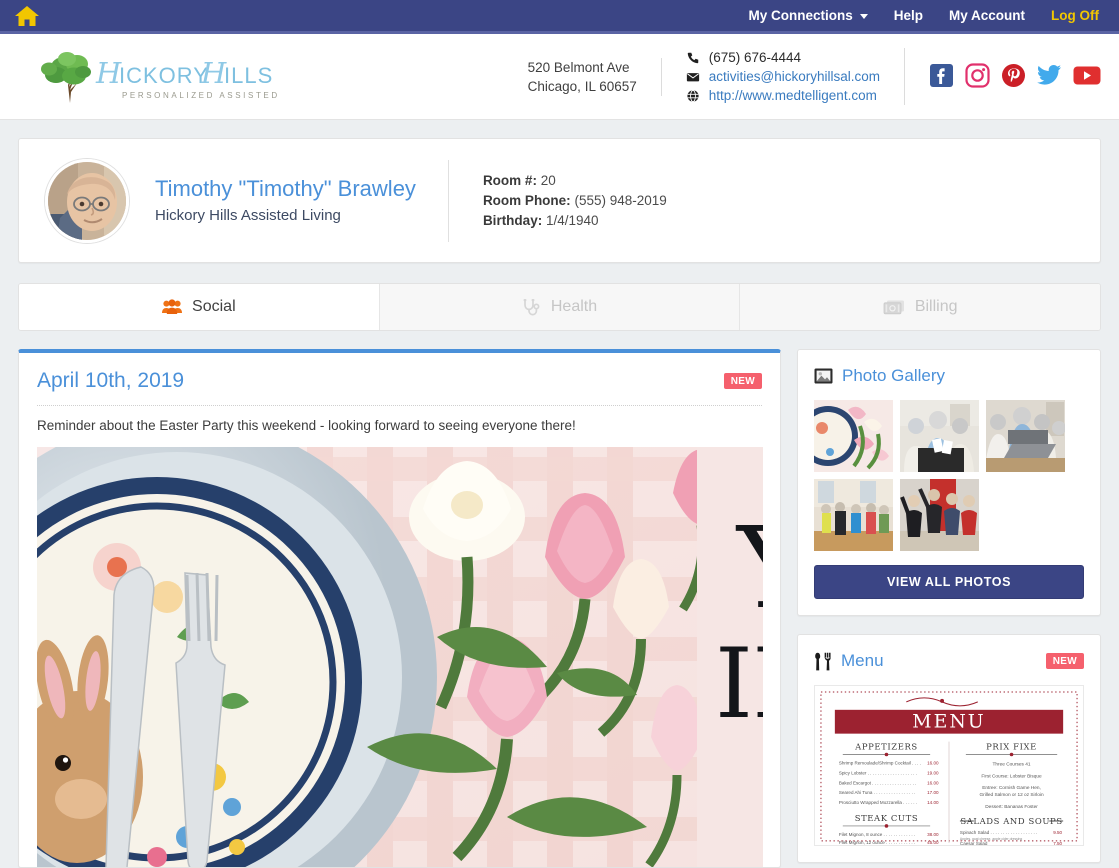 The height and width of the screenshot is (868, 1119). Describe the element at coordinates (886, 747) in the screenshot. I see `svg-text: APPETIZERS` at that location.